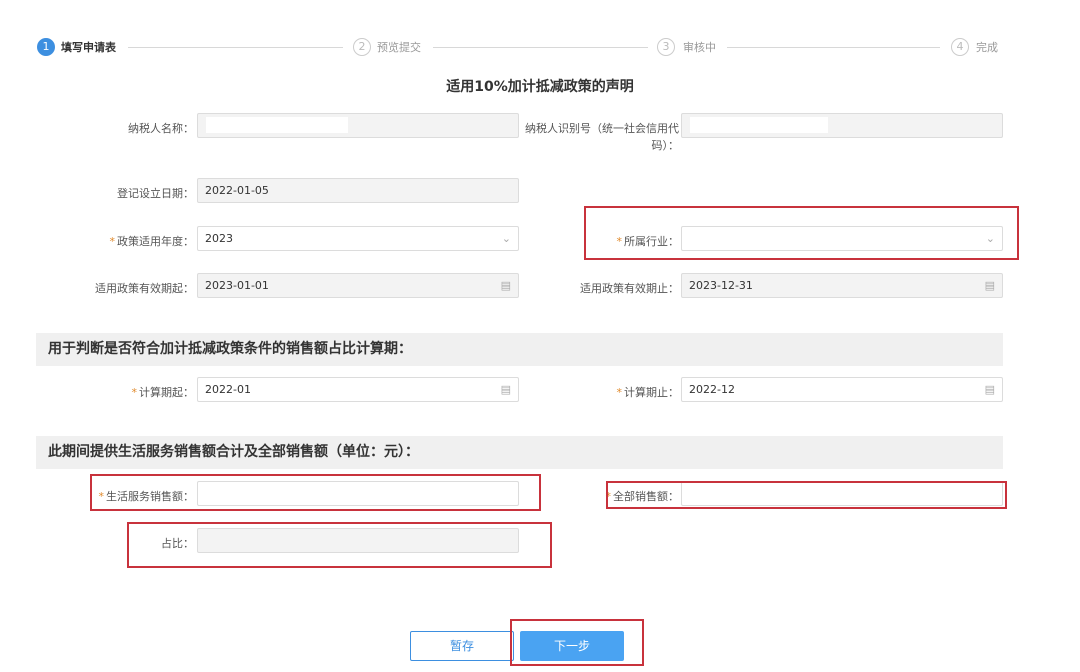 The image size is (1080, 672). What do you see at coordinates (699, 47) in the screenshot?
I see `step-3-label: 审核中` at bounding box center [699, 47].